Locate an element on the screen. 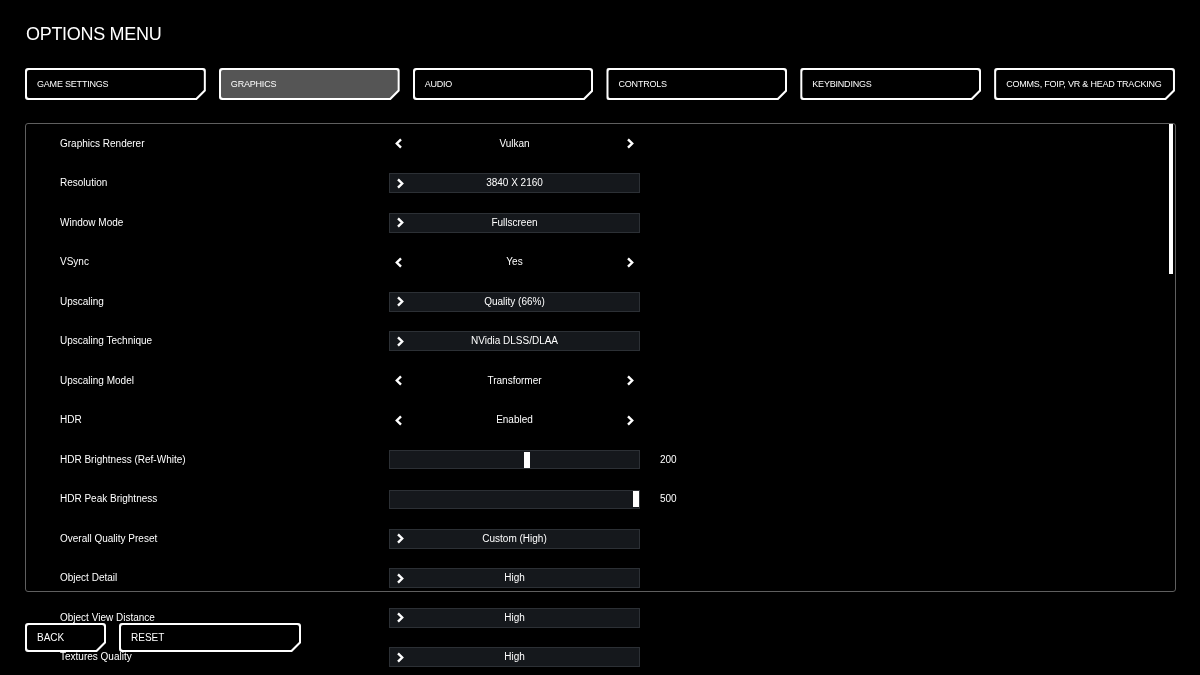 The width and height of the screenshot is (1200, 675). setting-label: Upscaling Model is located at coordinates (97, 380).